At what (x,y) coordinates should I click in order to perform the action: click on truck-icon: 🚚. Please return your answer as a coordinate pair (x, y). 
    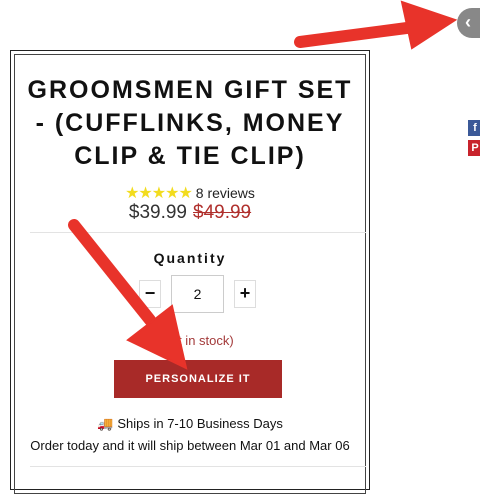
    Looking at the image, I should click on (105, 423).